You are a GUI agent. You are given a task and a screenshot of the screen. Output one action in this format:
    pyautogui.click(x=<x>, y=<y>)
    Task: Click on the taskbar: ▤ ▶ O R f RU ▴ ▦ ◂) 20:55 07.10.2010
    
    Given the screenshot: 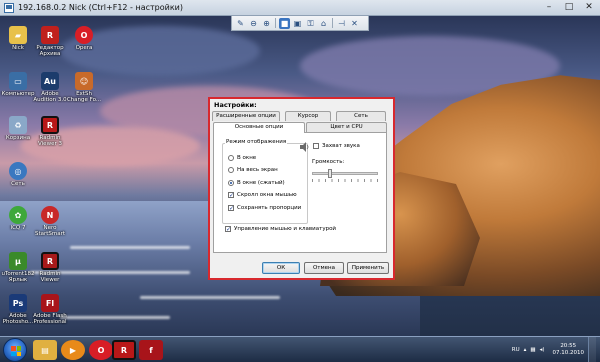 What is the action you would take?
    pyautogui.click(x=300, y=349)
    